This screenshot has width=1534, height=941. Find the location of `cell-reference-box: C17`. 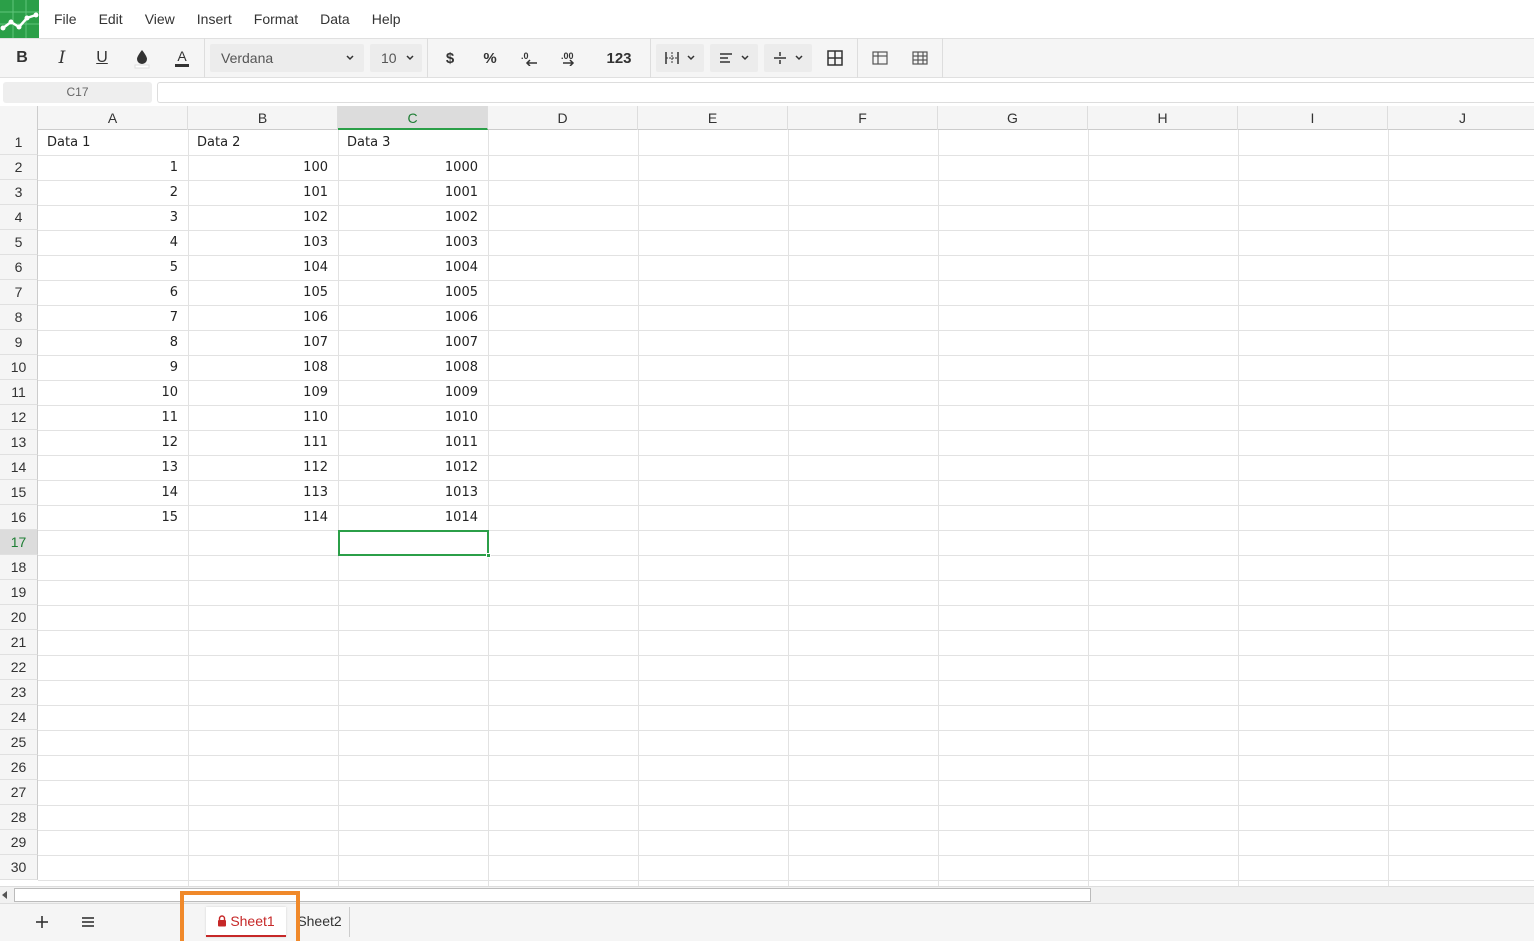

cell-reference-box: C17 is located at coordinates (77, 92).